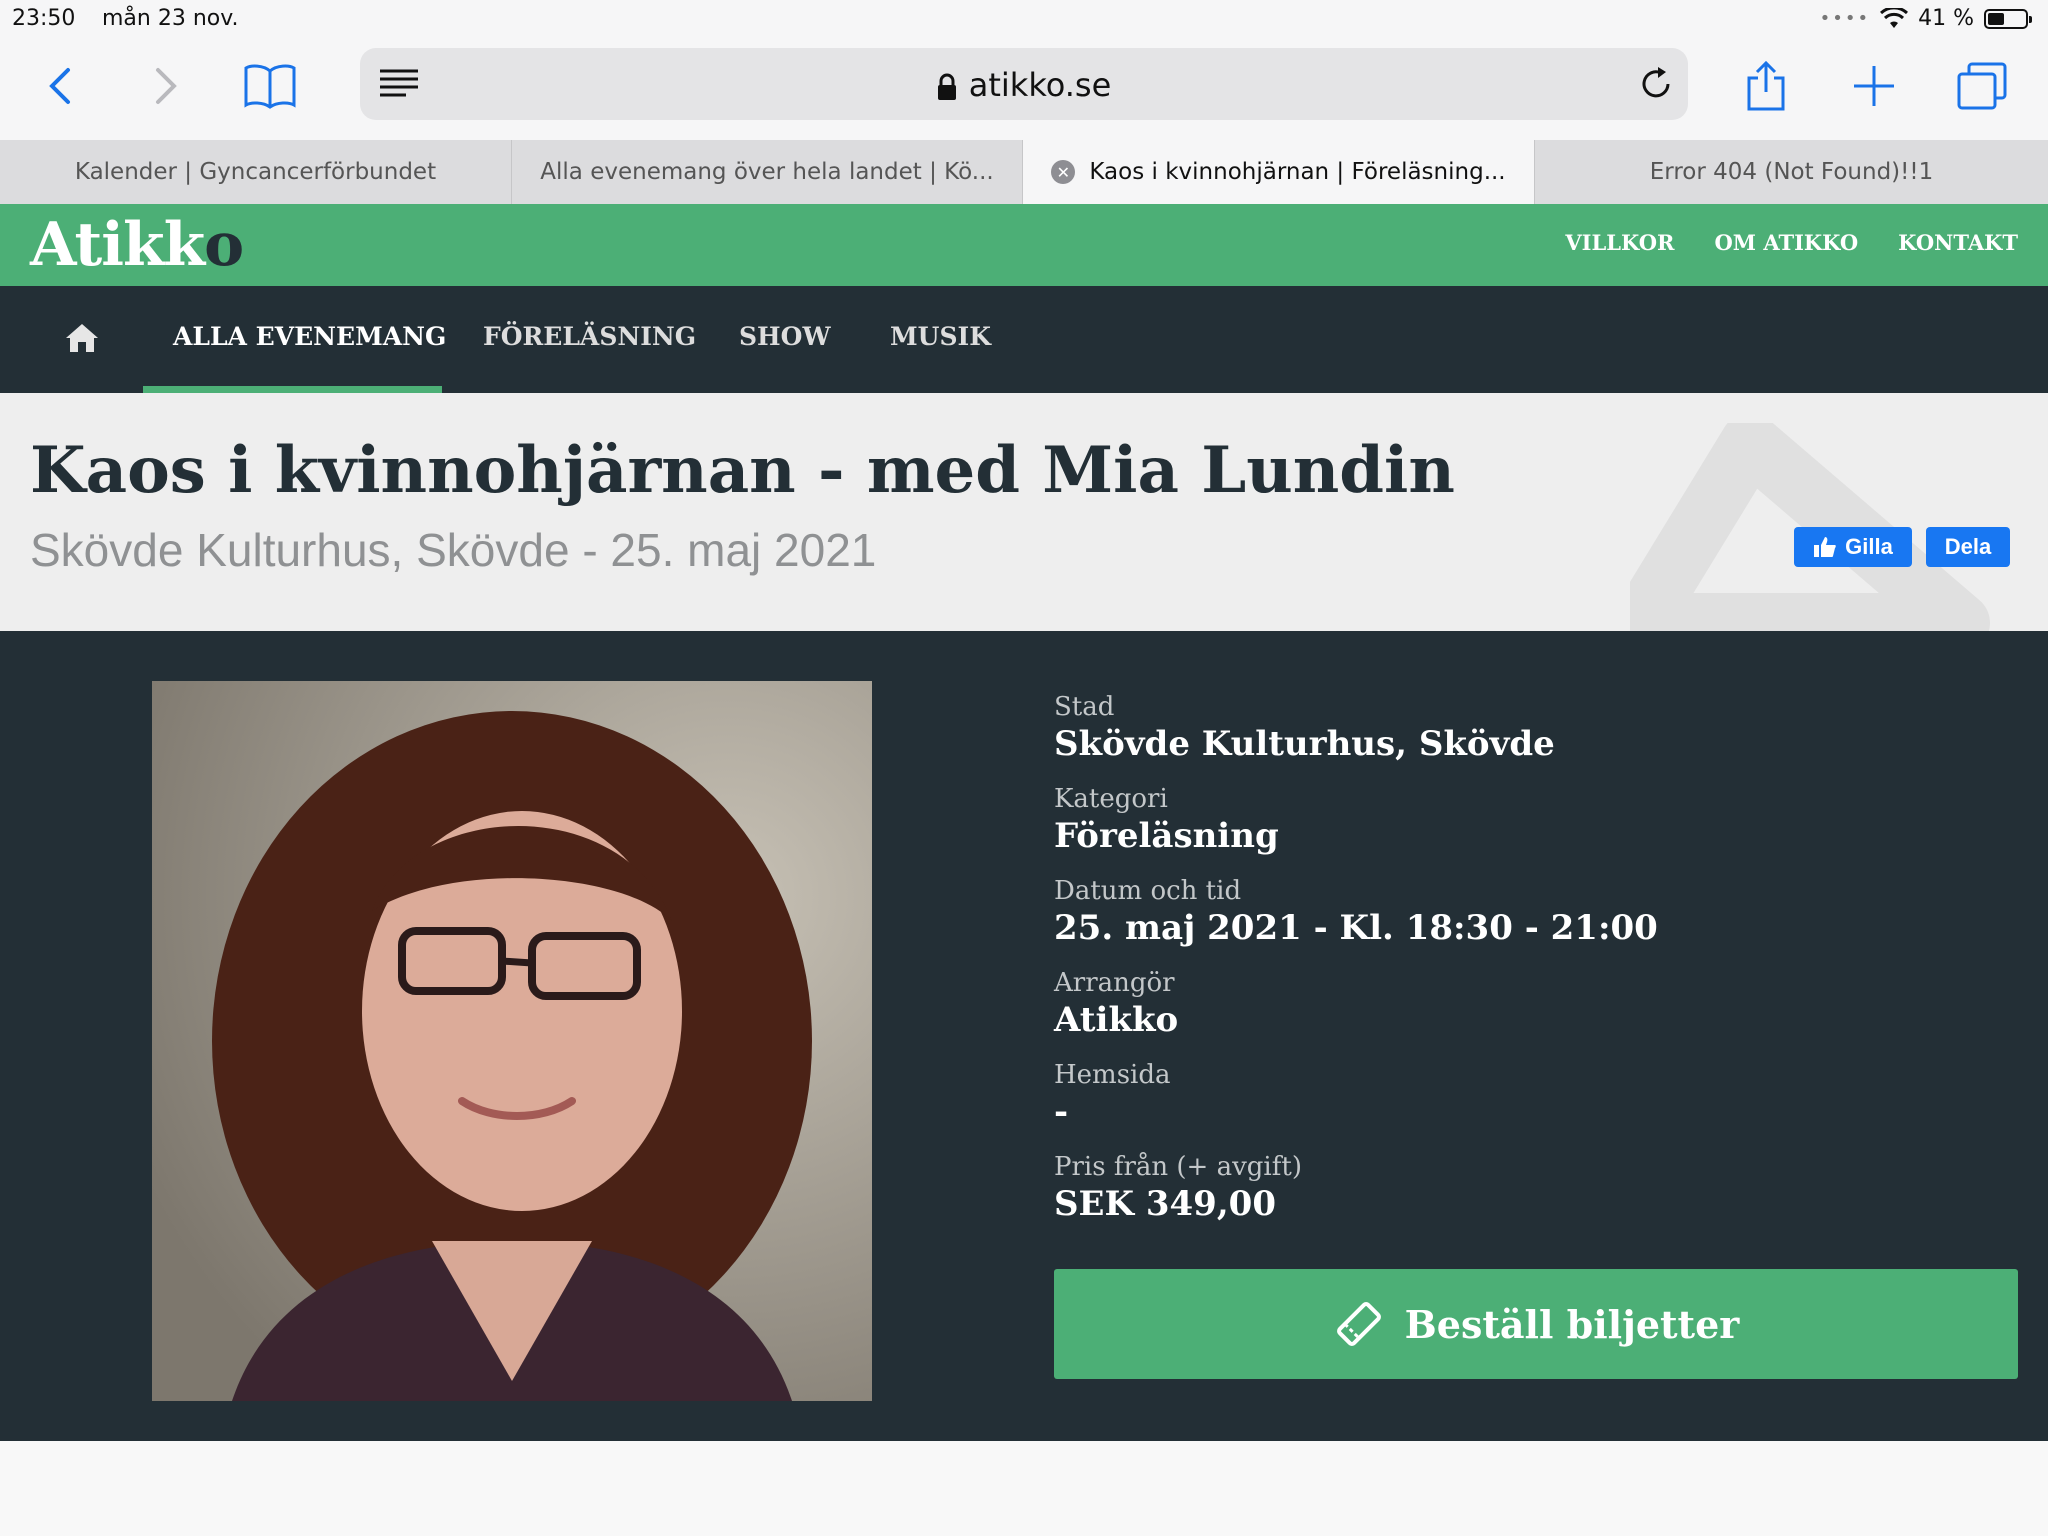 The width and height of the screenshot is (2048, 1536). I want to click on tabs-icon, so click(1982, 86).